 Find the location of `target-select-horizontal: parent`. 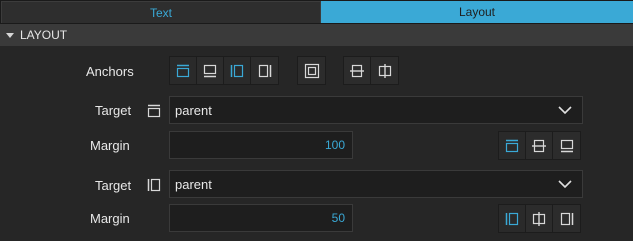

target-select-horizontal: parent is located at coordinates (376, 184).